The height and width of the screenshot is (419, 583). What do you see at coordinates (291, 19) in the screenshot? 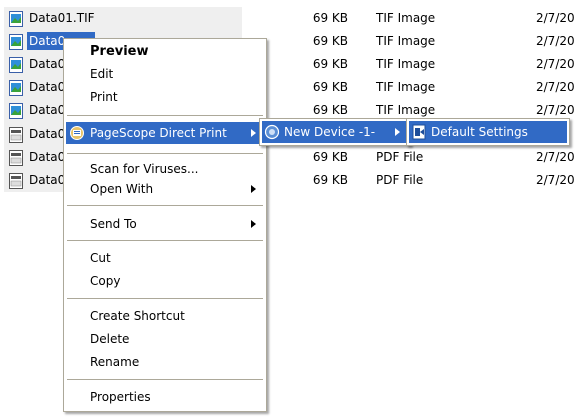
I see `file-row: Data01.TIF 69 KB TIF Image 2/7/20` at bounding box center [291, 19].